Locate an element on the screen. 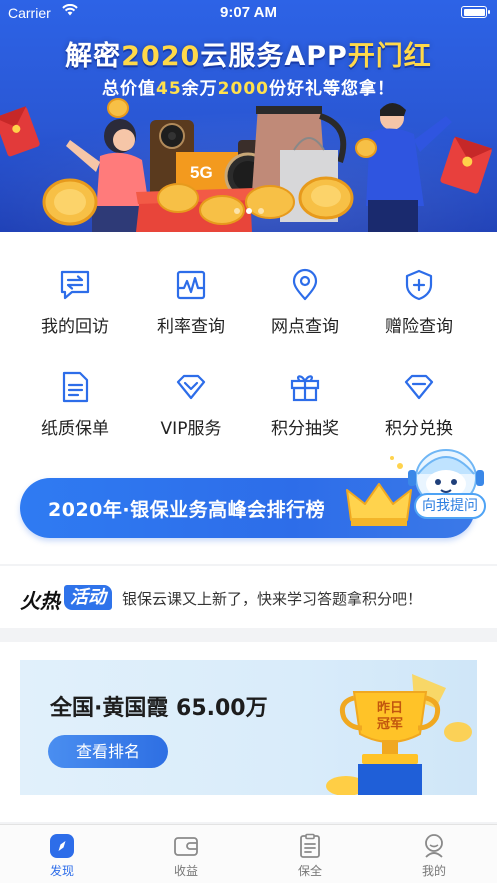 The image size is (497, 883). trophy-icon: 昨日 冠军 is located at coordinates (399, 734).